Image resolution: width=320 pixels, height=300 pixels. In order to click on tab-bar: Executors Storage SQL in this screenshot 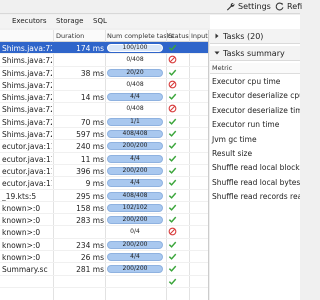, I will do `click(105, 21)`.